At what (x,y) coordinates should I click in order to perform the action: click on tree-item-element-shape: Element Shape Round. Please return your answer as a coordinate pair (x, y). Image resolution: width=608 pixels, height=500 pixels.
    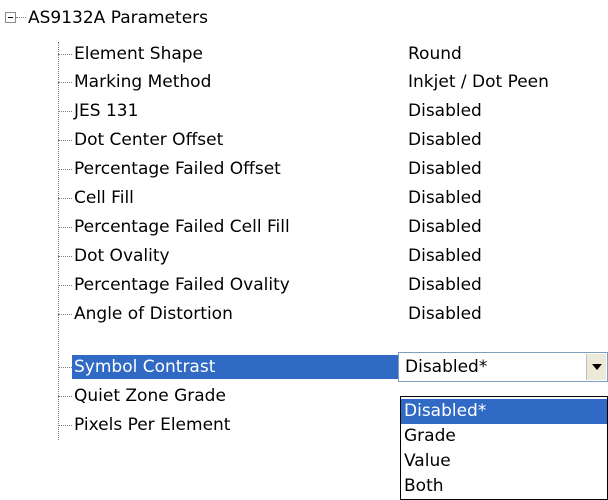
    Looking at the image, I should click on (333, 54).